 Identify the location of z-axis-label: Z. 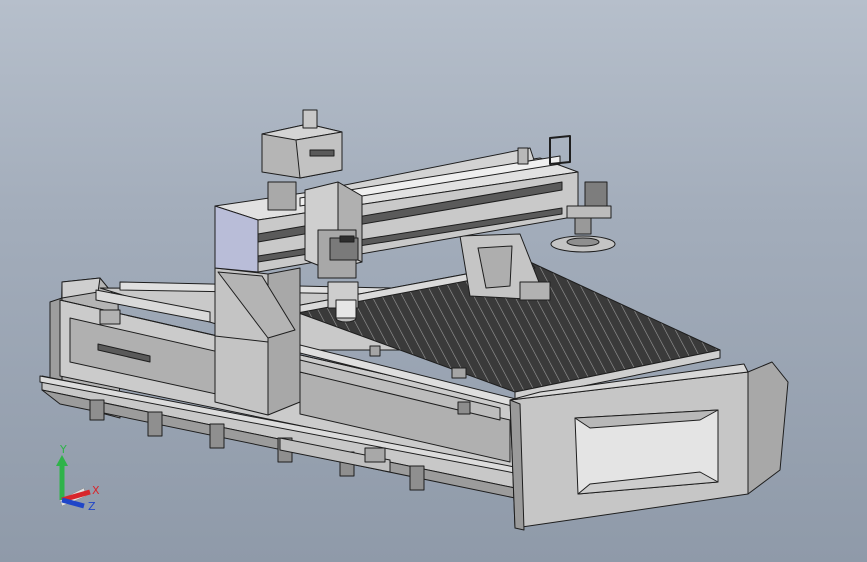
(92, 506).